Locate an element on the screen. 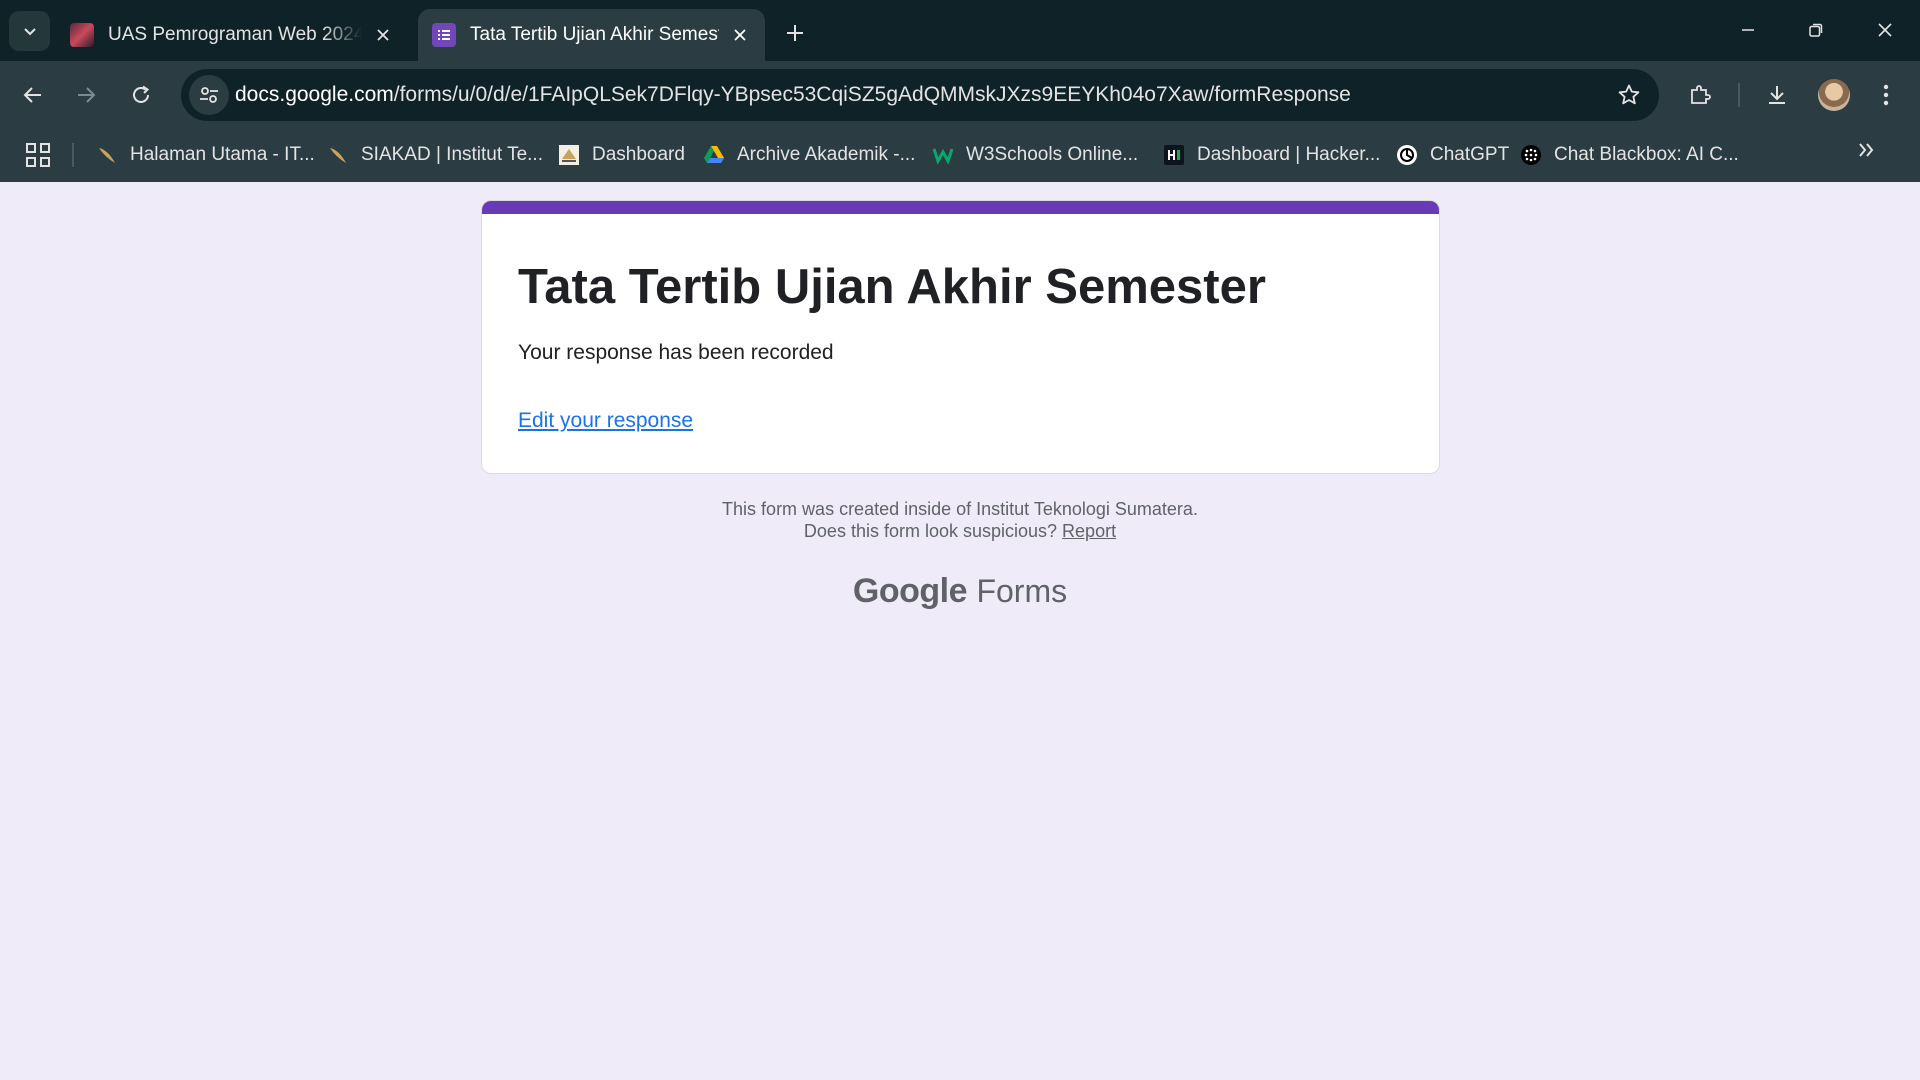 The width and height of the screenshot is (1920, 1080). download-icon is located at coordinates (1777, 95).